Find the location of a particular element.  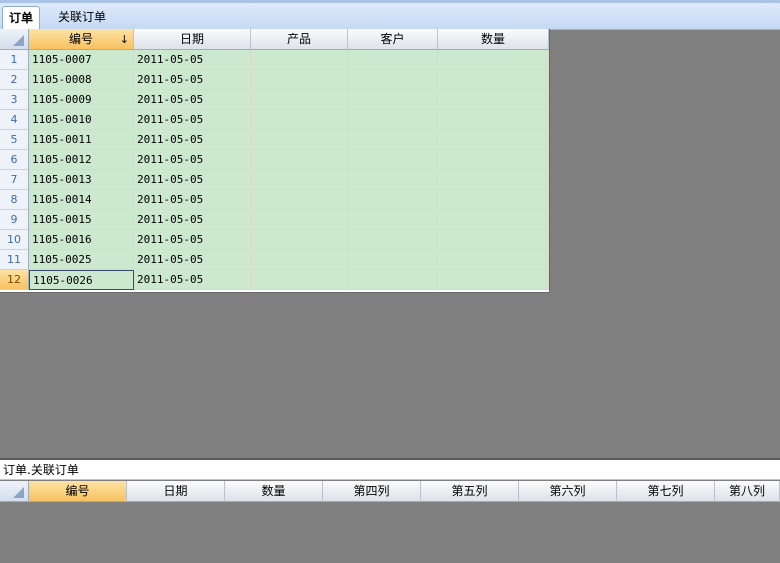

tab-bar: 订单 关联订单 is located at coordinates (390, 16).